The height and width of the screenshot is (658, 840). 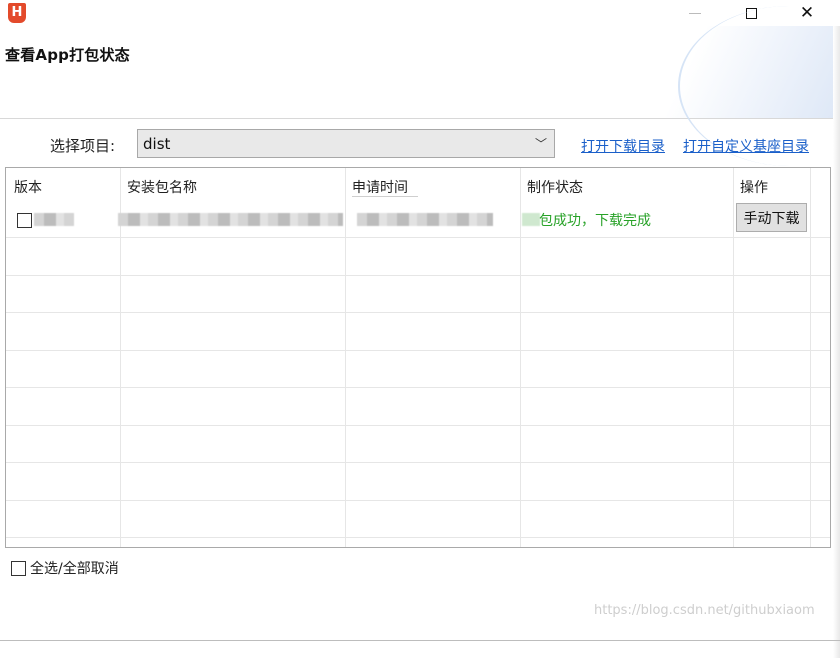 I want to click on project-select: dist ﹀, so click(x=346, y=143).